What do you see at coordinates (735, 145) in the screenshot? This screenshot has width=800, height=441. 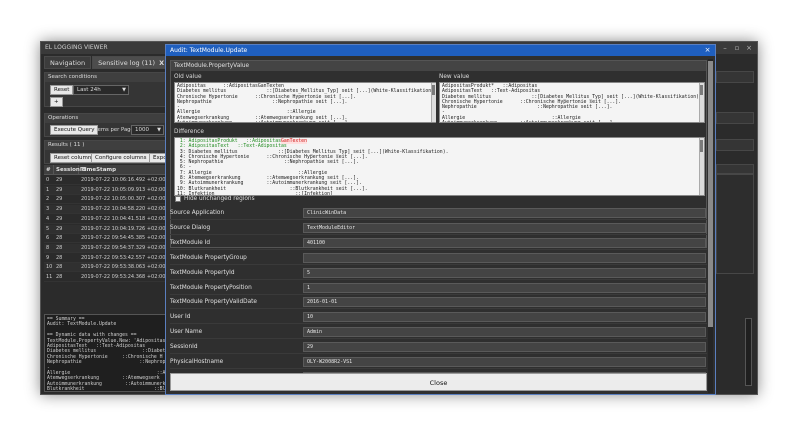 I see `right-panel-header` at bounding box center [735, 145].